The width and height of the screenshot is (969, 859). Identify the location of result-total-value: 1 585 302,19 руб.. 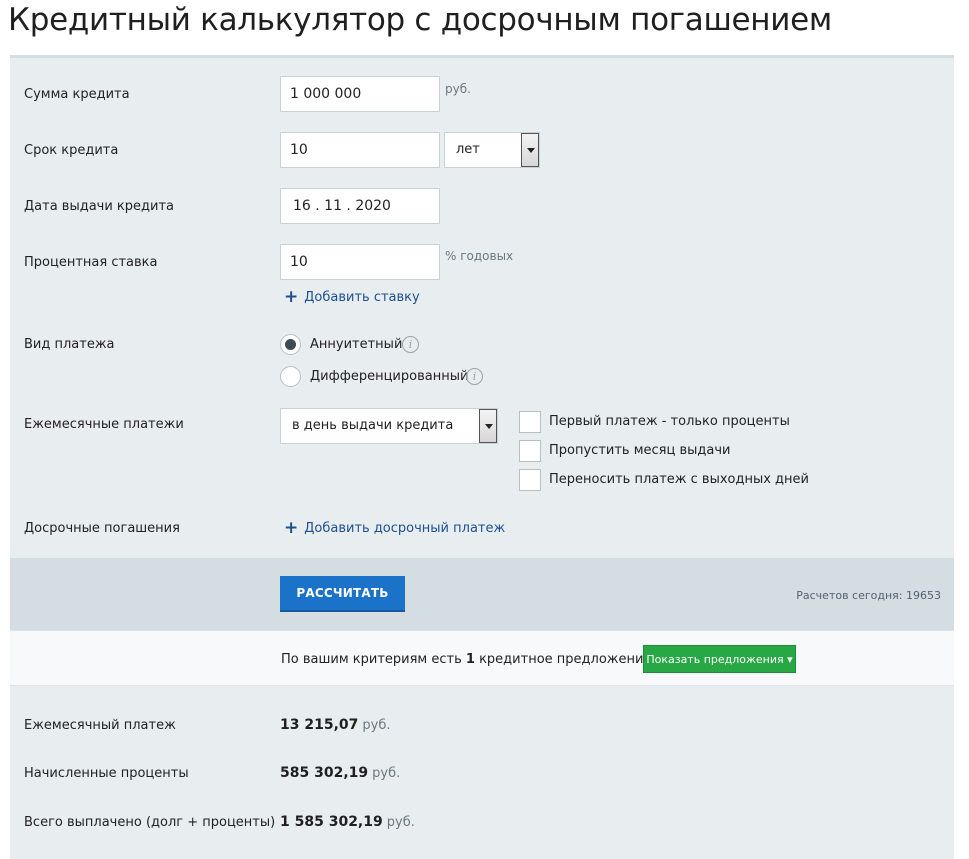
(347, 822).